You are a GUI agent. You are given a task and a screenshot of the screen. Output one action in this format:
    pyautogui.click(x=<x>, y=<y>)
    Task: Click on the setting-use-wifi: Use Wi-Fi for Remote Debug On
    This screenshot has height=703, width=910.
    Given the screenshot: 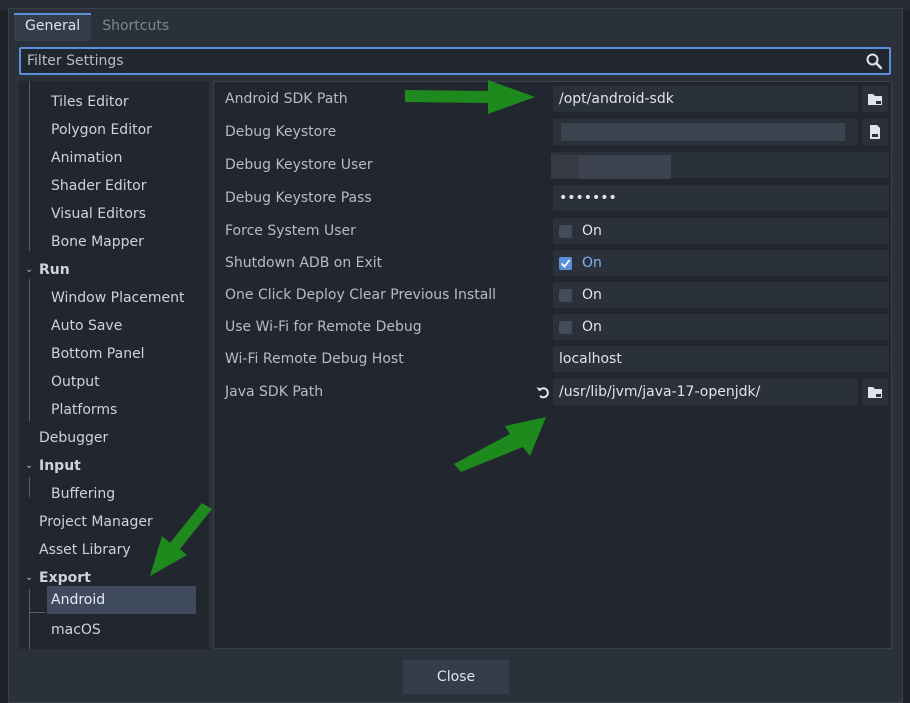 What is the action you would take?
    pyautogui.click(x=553, y=327)
    